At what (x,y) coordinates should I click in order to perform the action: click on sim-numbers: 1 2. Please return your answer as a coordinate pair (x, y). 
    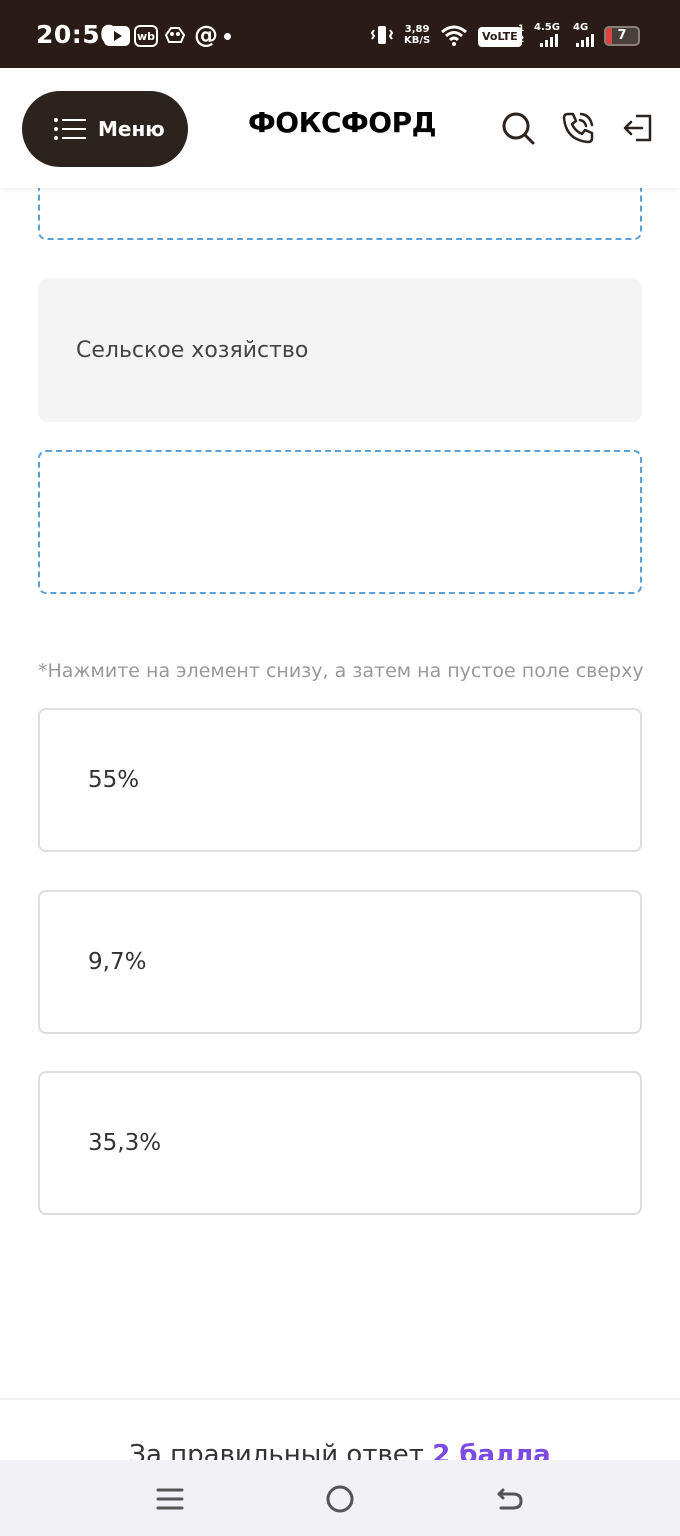
    Looking at the image, I should click on (521, 34).